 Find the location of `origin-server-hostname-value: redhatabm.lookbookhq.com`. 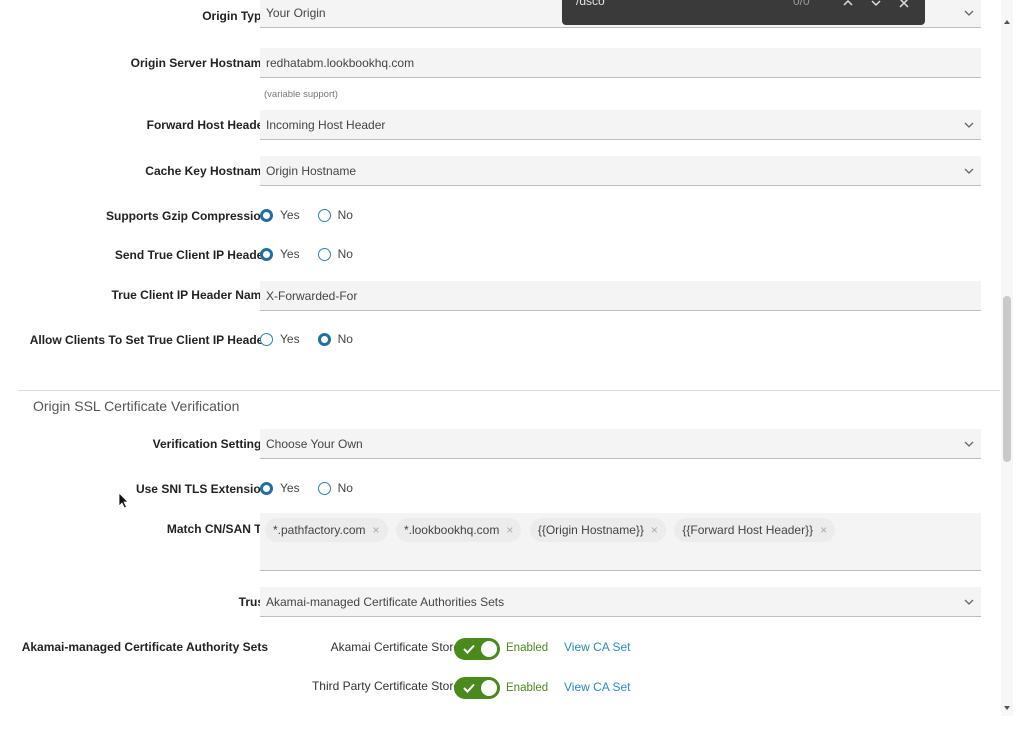

origin-server-hostname-value: redhatabm.lookbookhq.com is located at coordinates (340, 63).